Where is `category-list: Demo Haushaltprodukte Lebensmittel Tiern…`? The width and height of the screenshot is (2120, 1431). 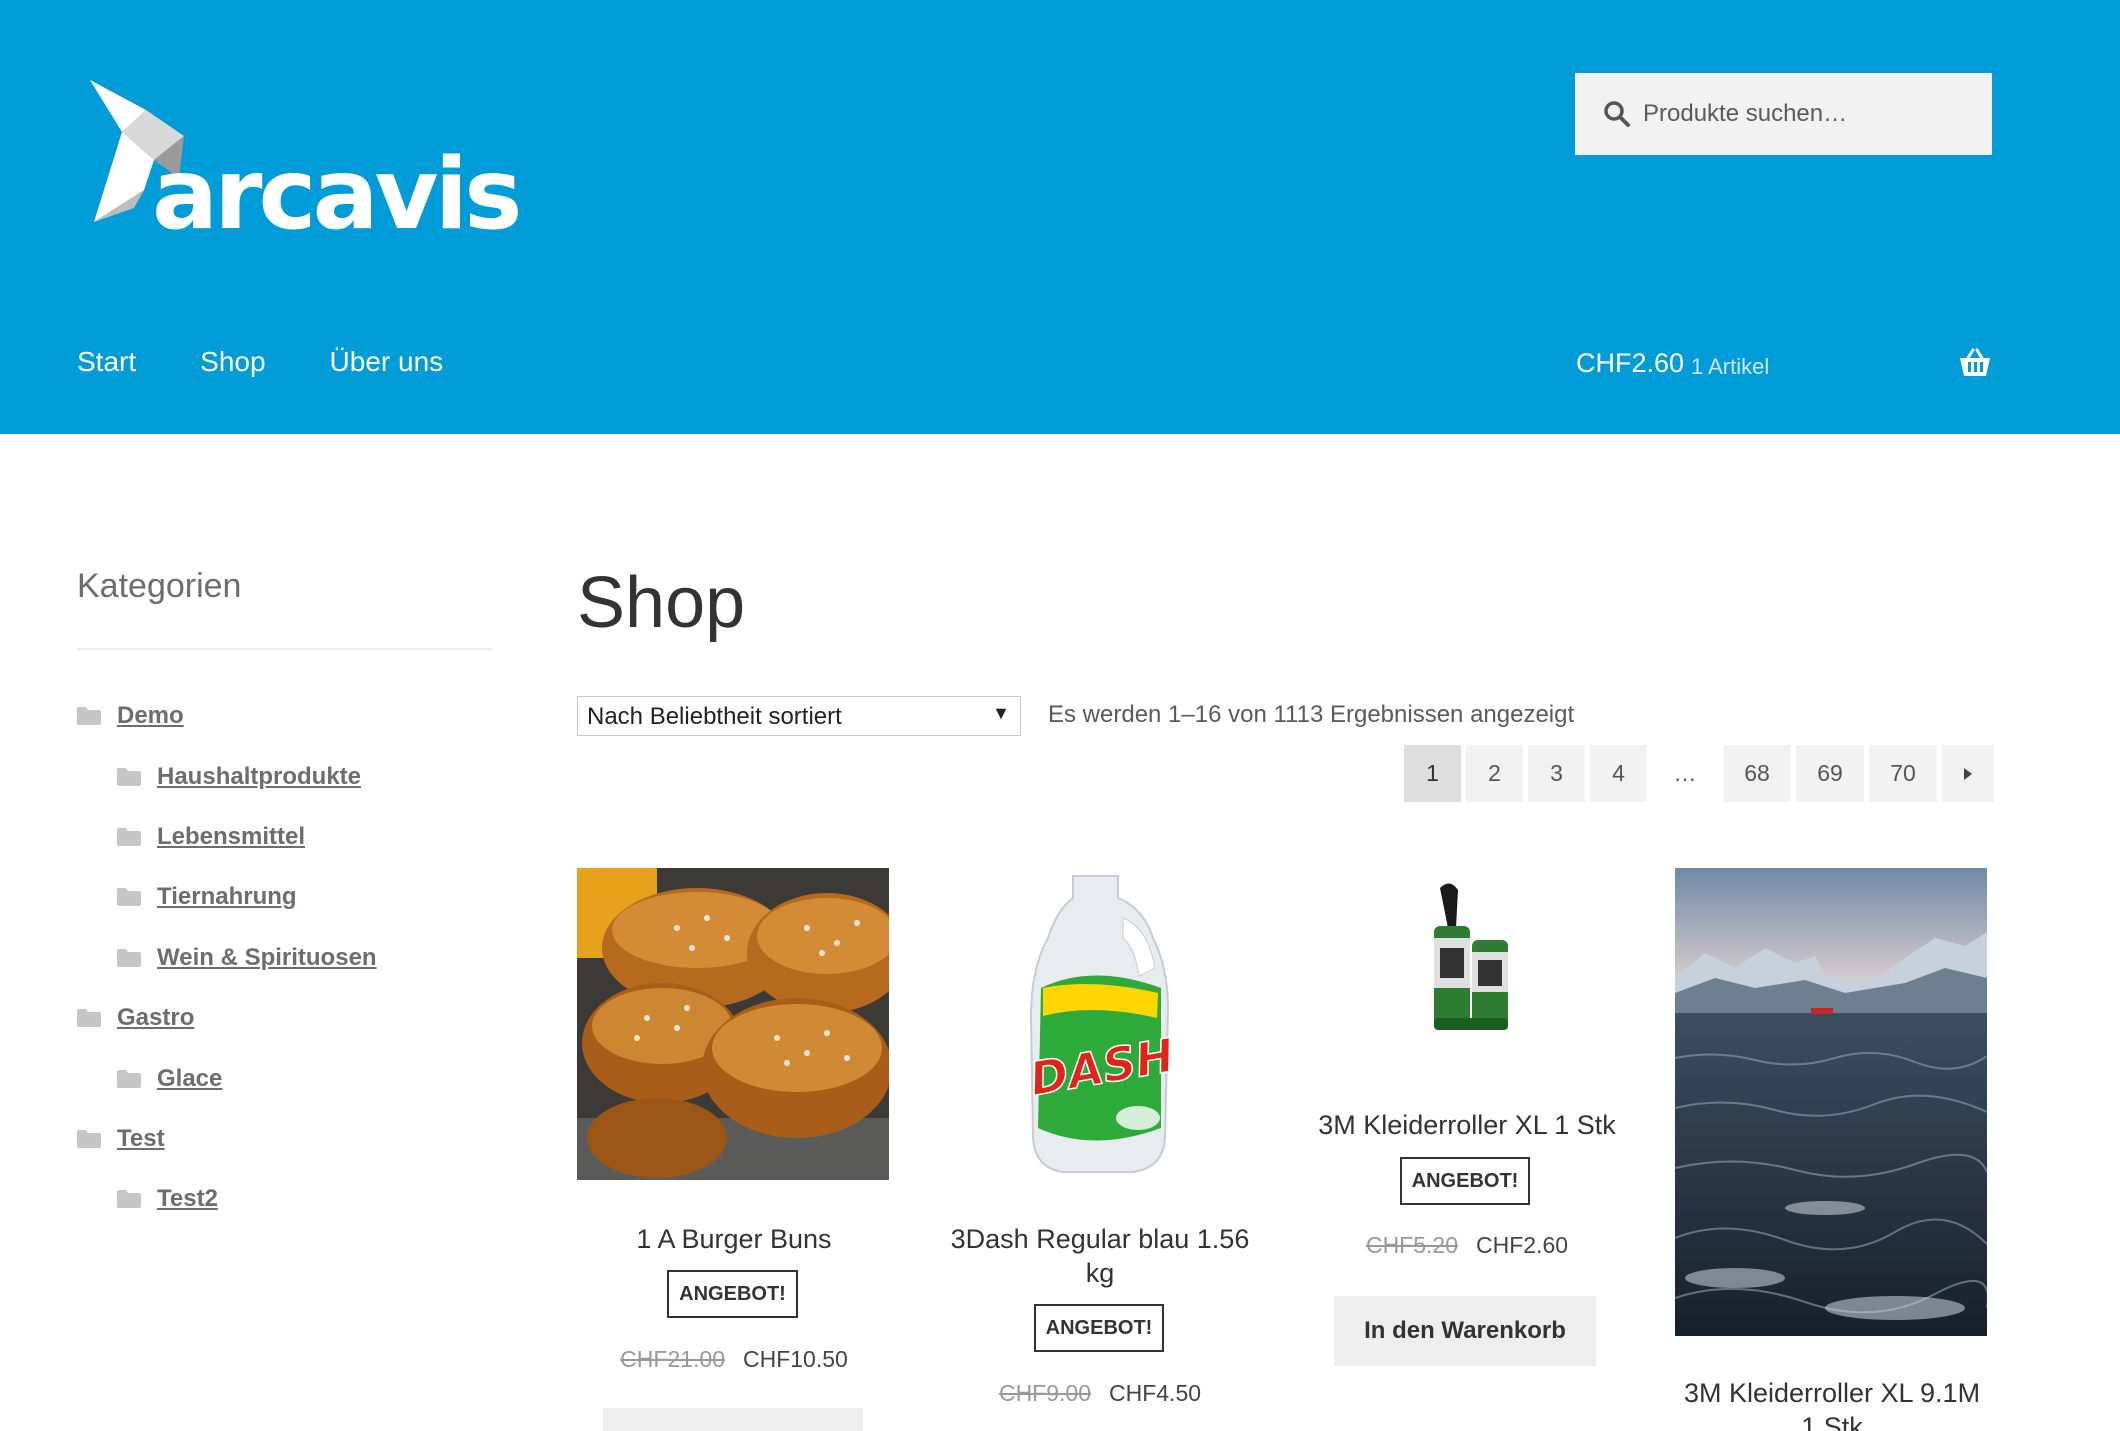
category-list: Demo Haushaltprodukte Lebensmittel Tiern… is located at coordinates (285, 958).